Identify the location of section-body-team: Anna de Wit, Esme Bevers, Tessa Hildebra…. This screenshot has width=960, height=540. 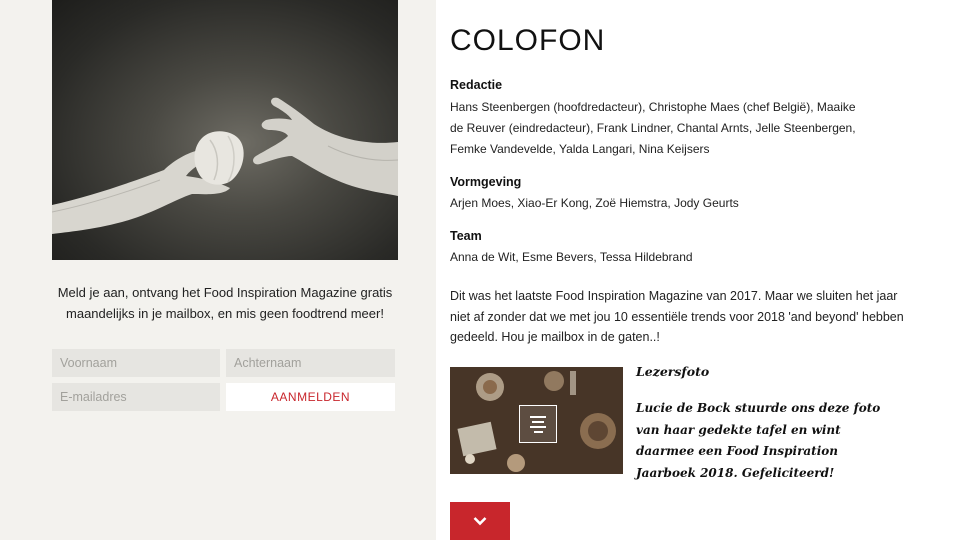
(571, 257).